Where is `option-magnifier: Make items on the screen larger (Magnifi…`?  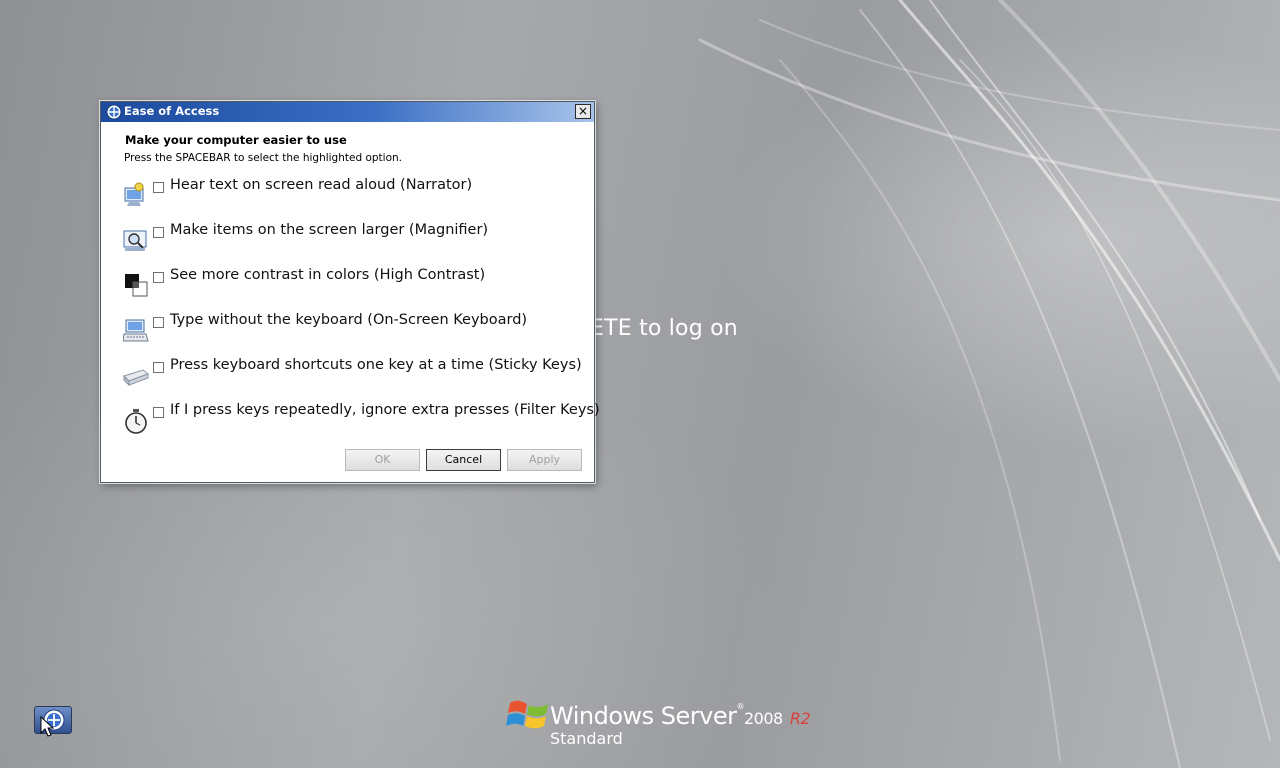
option-magnifier: Make items on the screen larger (Magnifi… is located at coordinates (353, 242).